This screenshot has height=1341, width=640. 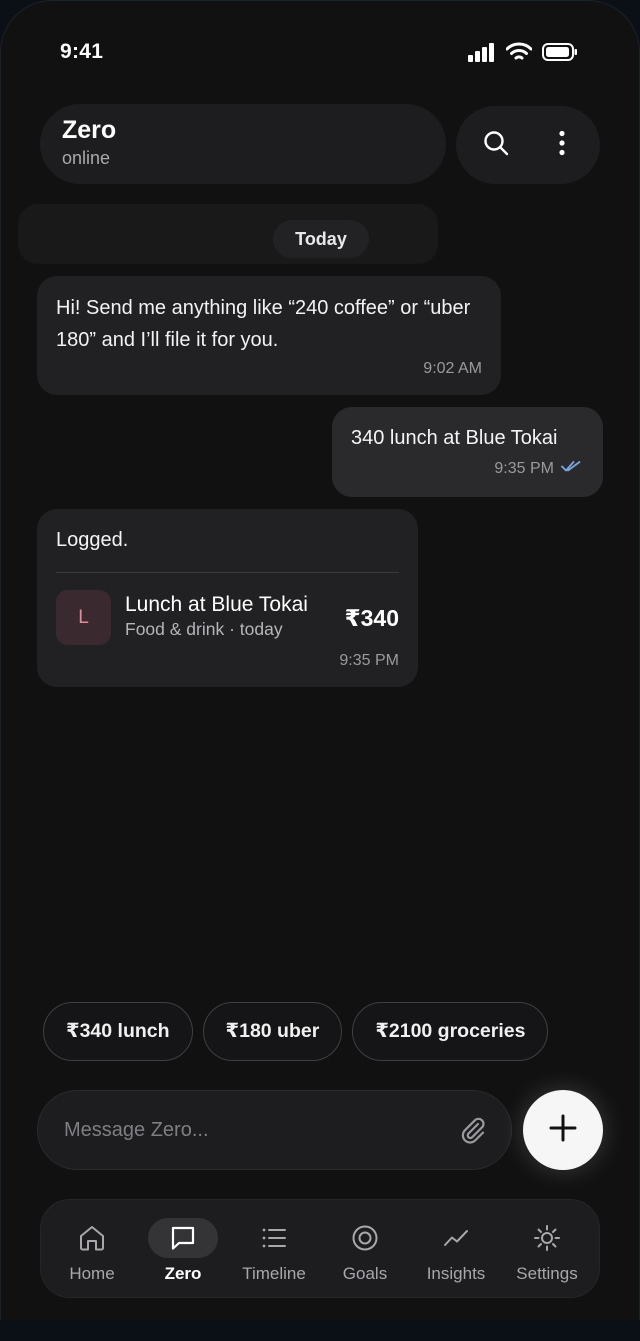 I want to click on plus-icon, so click(x=563, y=1130).